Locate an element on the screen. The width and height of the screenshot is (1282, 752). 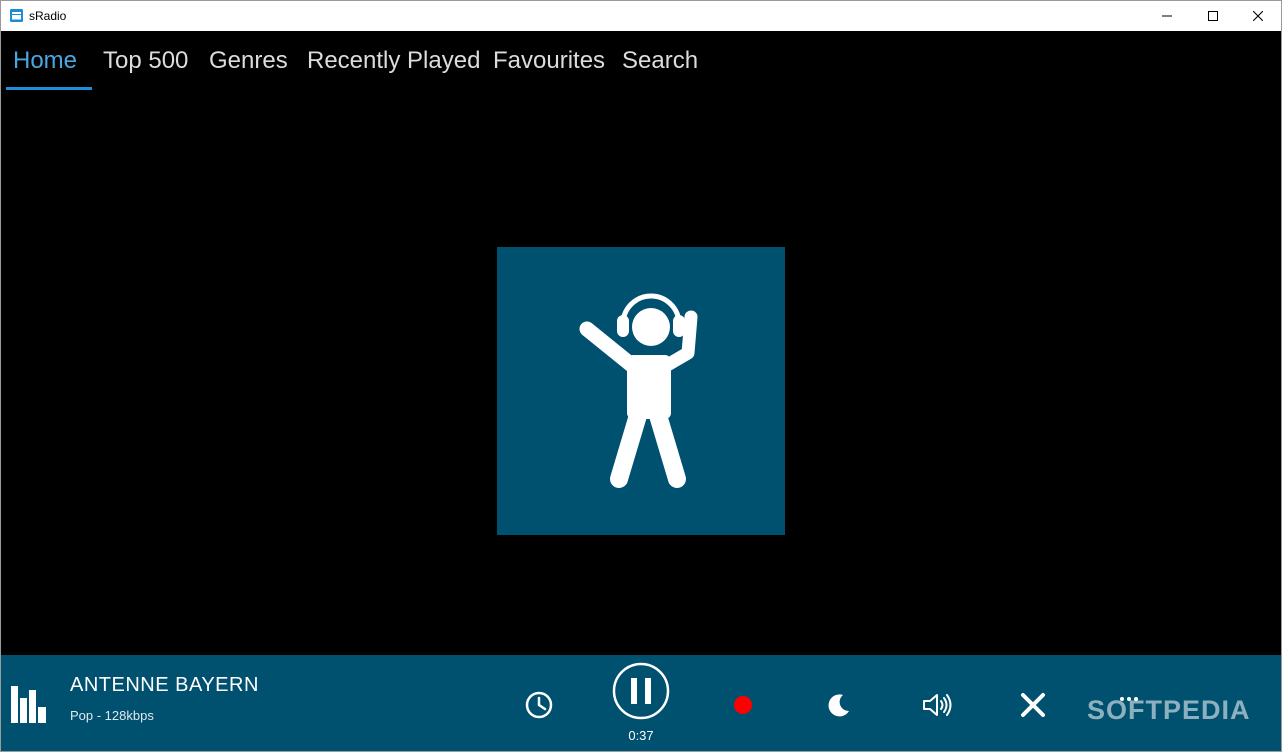
tab-favourites: Favourites is located at coordinates (549, 61).